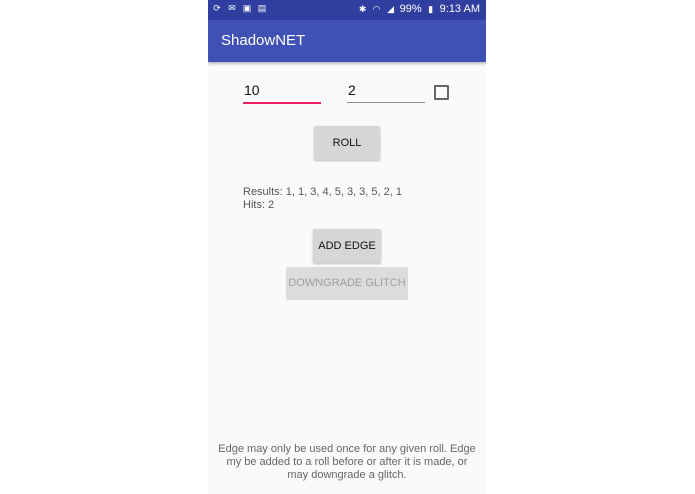 Image resolution: width=695 pixels, height=494 pixels. Describe the element at coordinates (263, 40) in the screenshot. I see `app-title: ShadowNET` at that location.